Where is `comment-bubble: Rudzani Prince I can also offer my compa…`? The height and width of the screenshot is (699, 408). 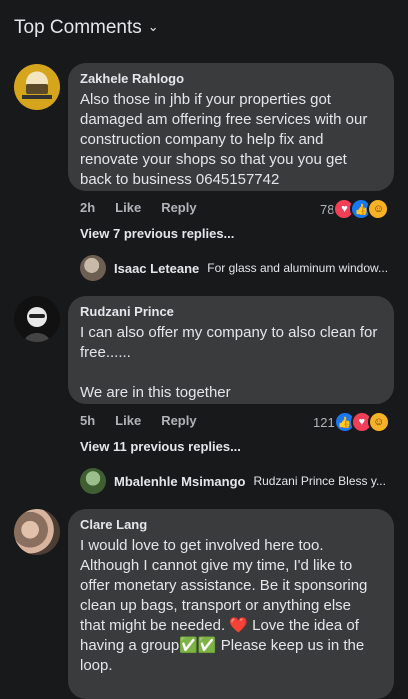 comment-bubble: Rudzani Prince I can also offer my compa… is located at coordinates (231, 350).